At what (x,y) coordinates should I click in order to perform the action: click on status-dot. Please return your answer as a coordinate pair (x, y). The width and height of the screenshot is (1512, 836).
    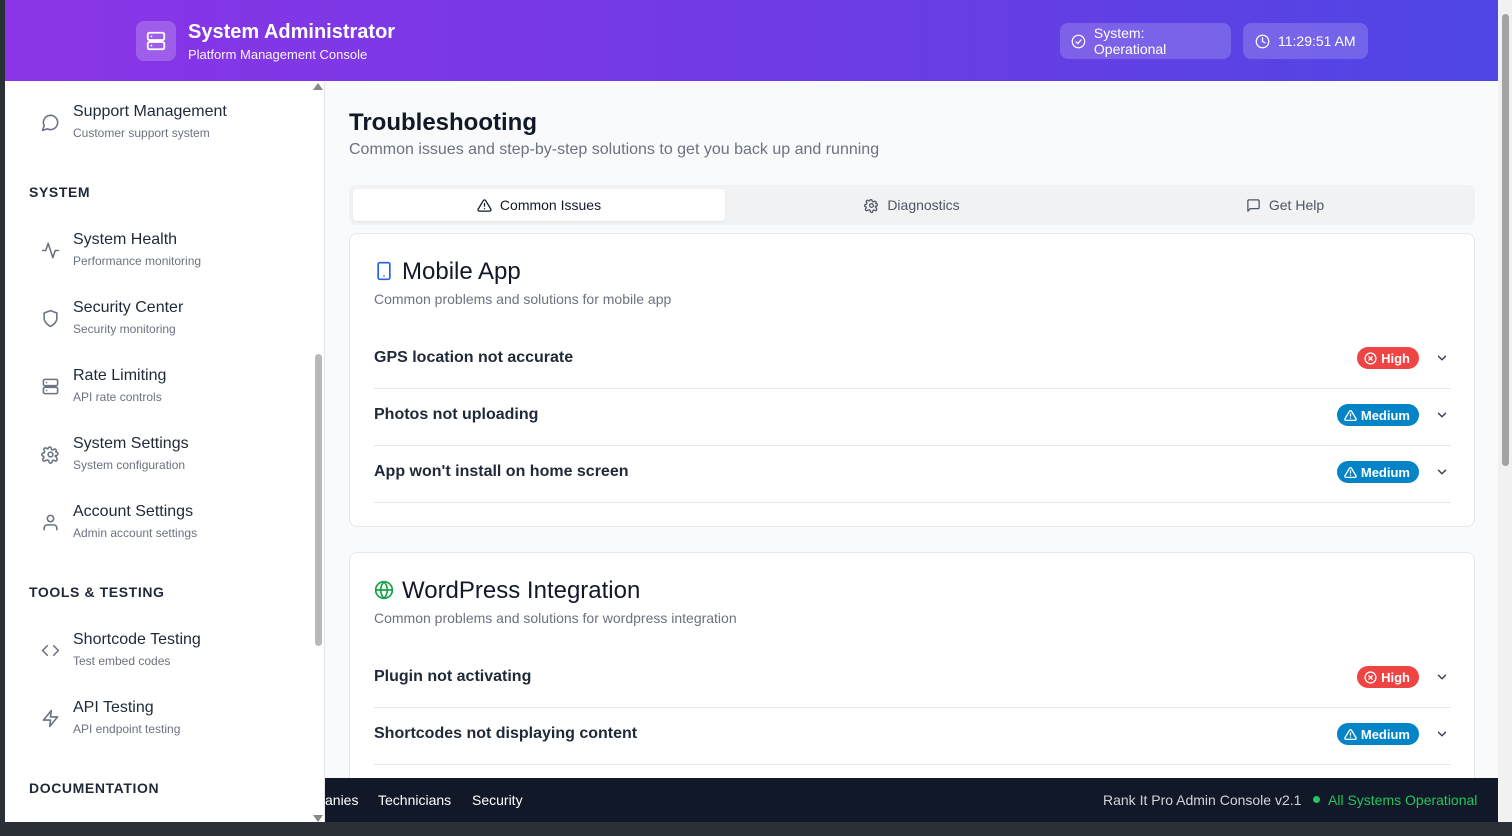
    Looking at the image, I should click on (1316, 799).